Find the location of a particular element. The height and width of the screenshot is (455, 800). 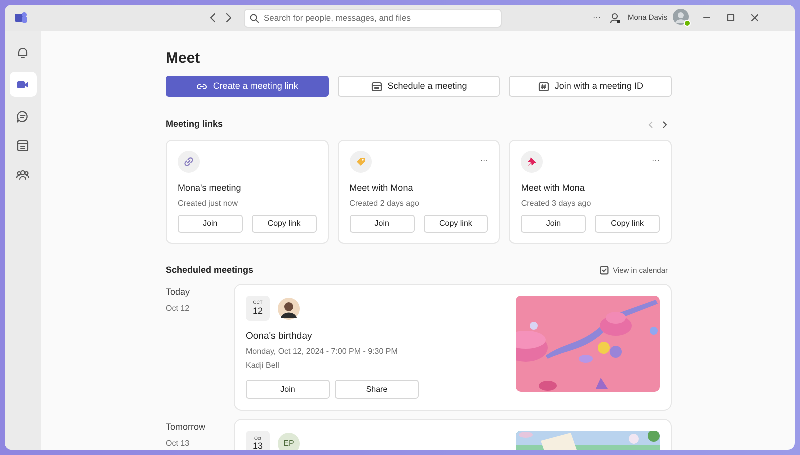

section-title: Meeting links is located at coordinates (195, 124).